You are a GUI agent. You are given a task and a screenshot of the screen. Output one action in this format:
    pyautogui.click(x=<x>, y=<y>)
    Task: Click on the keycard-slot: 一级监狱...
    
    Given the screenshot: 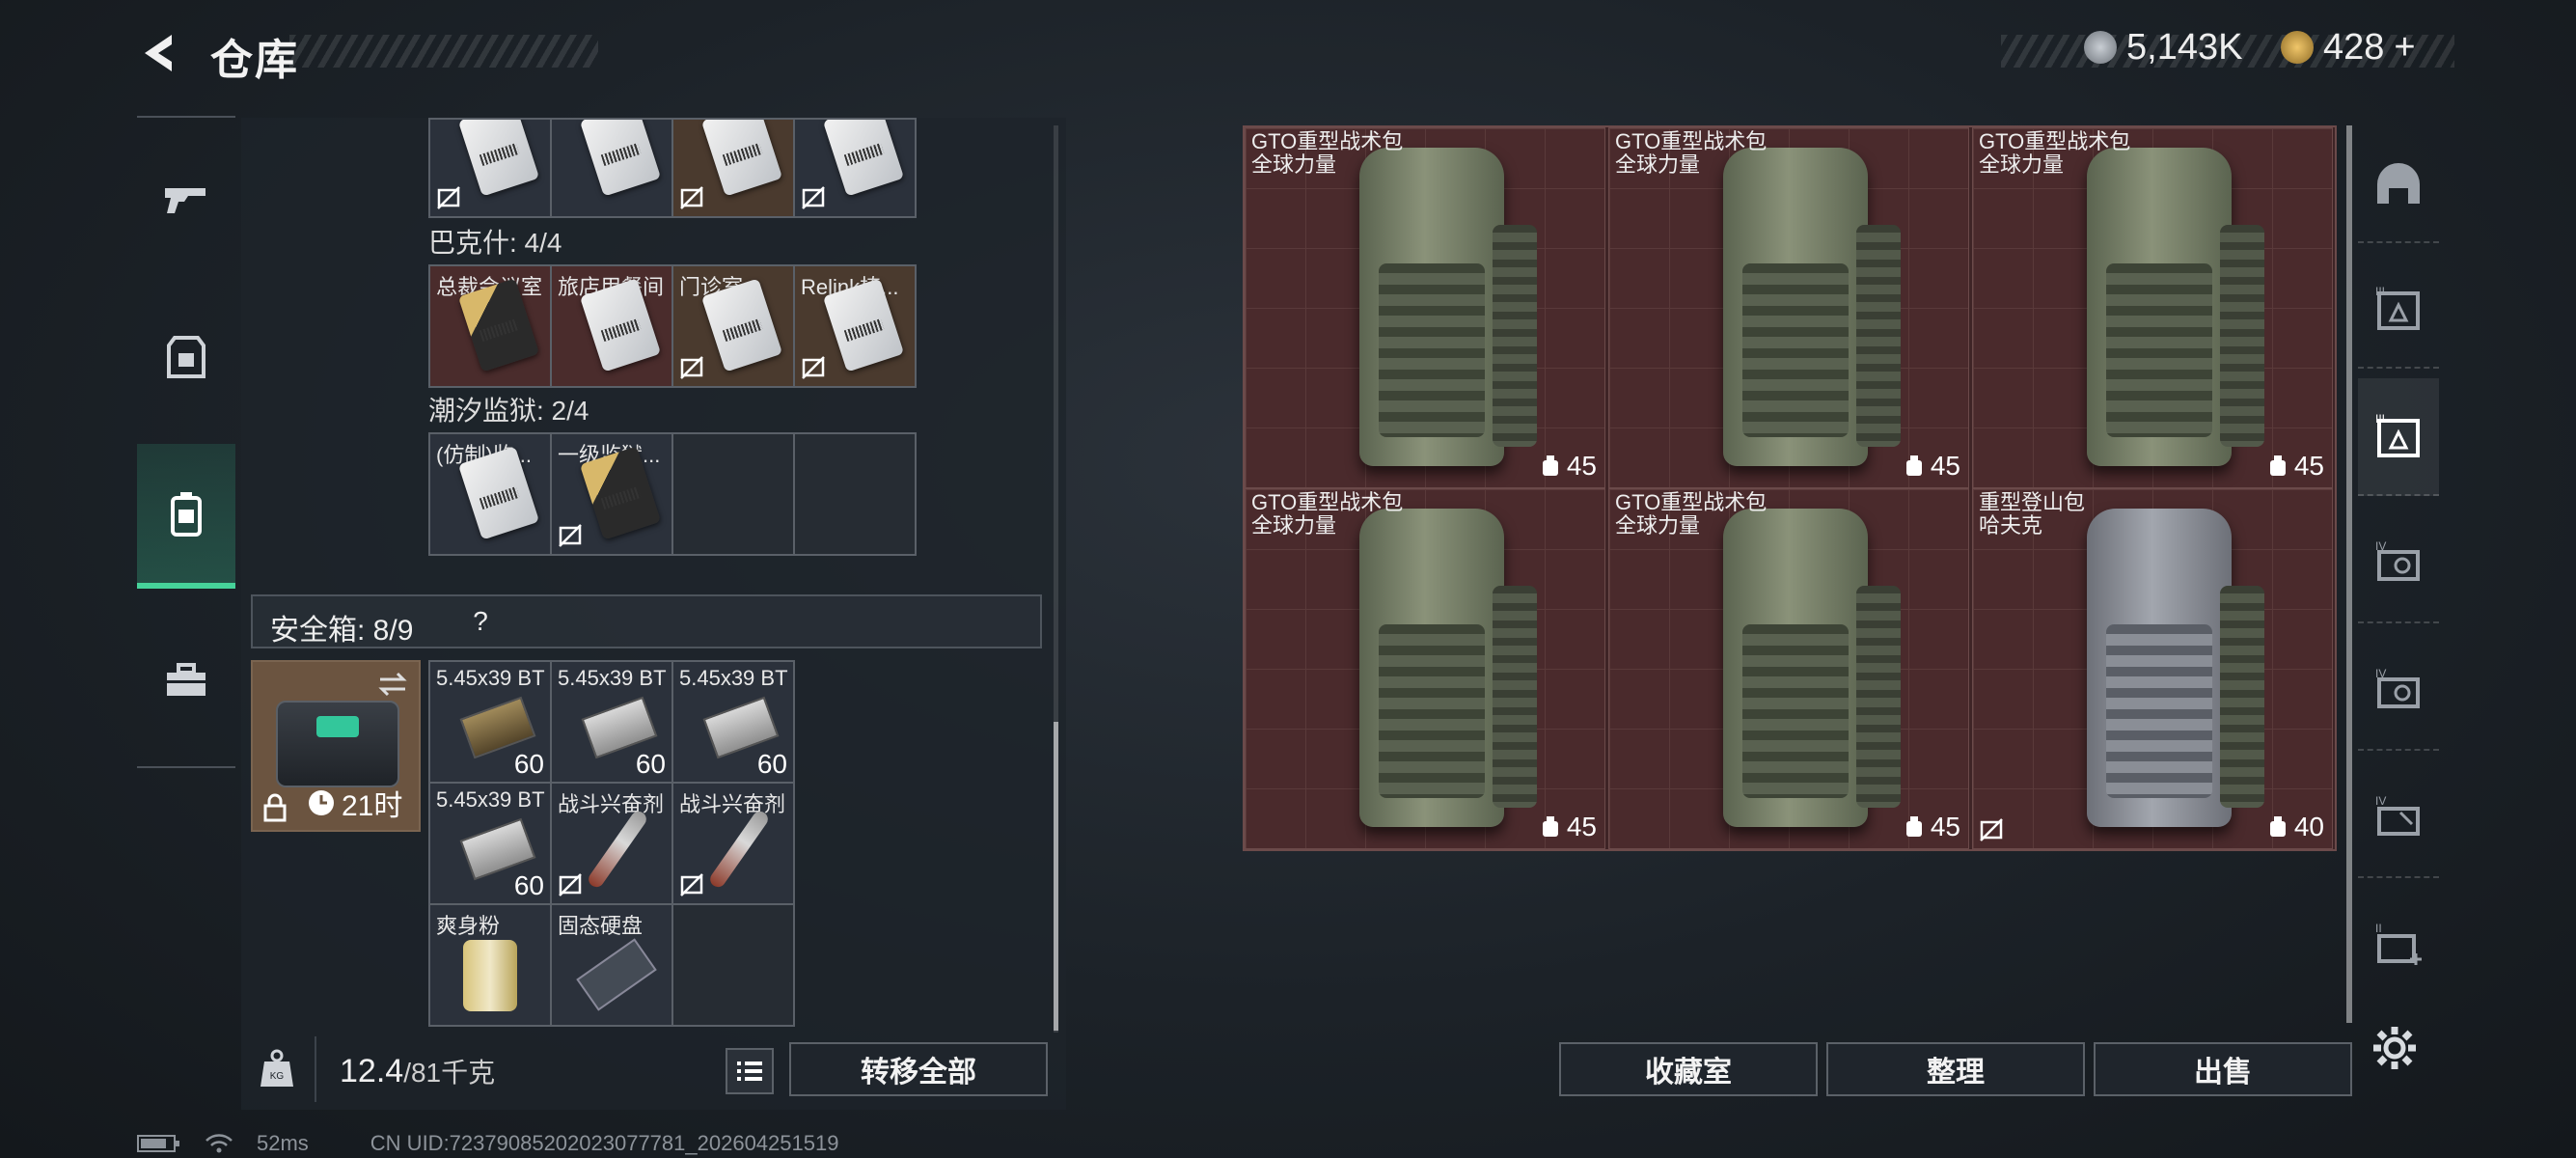 What is the action you would take?
    pyautogui.click(x=611, y=494)
    